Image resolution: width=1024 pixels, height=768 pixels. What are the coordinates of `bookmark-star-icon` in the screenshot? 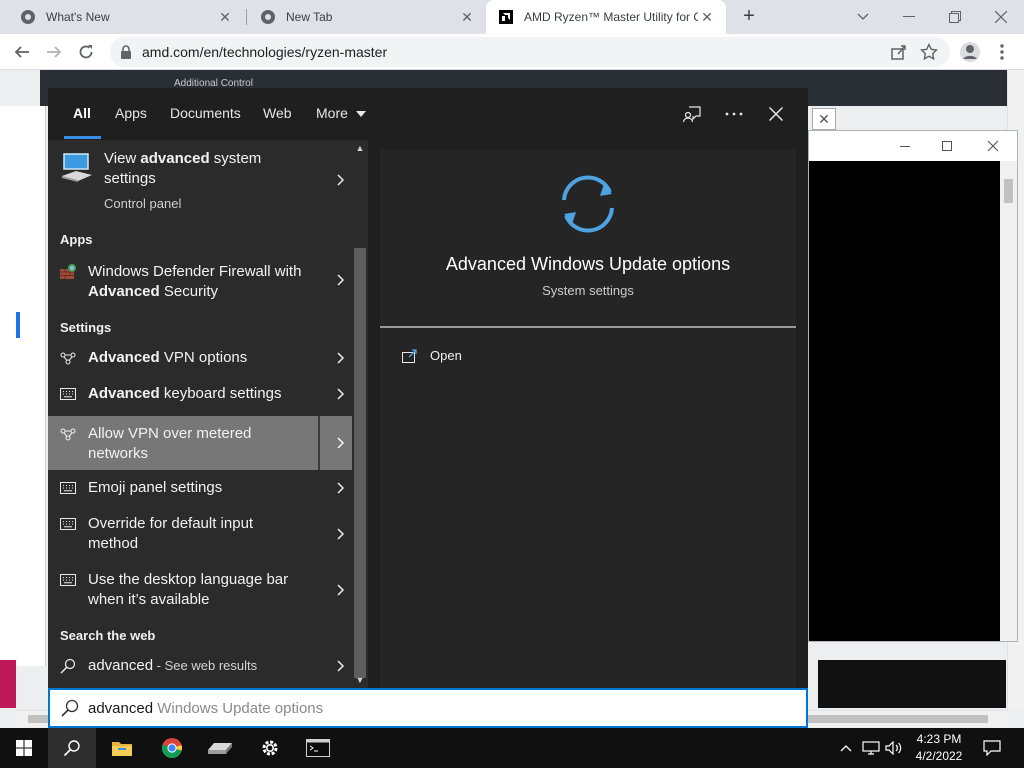 It's located at (929, 52).